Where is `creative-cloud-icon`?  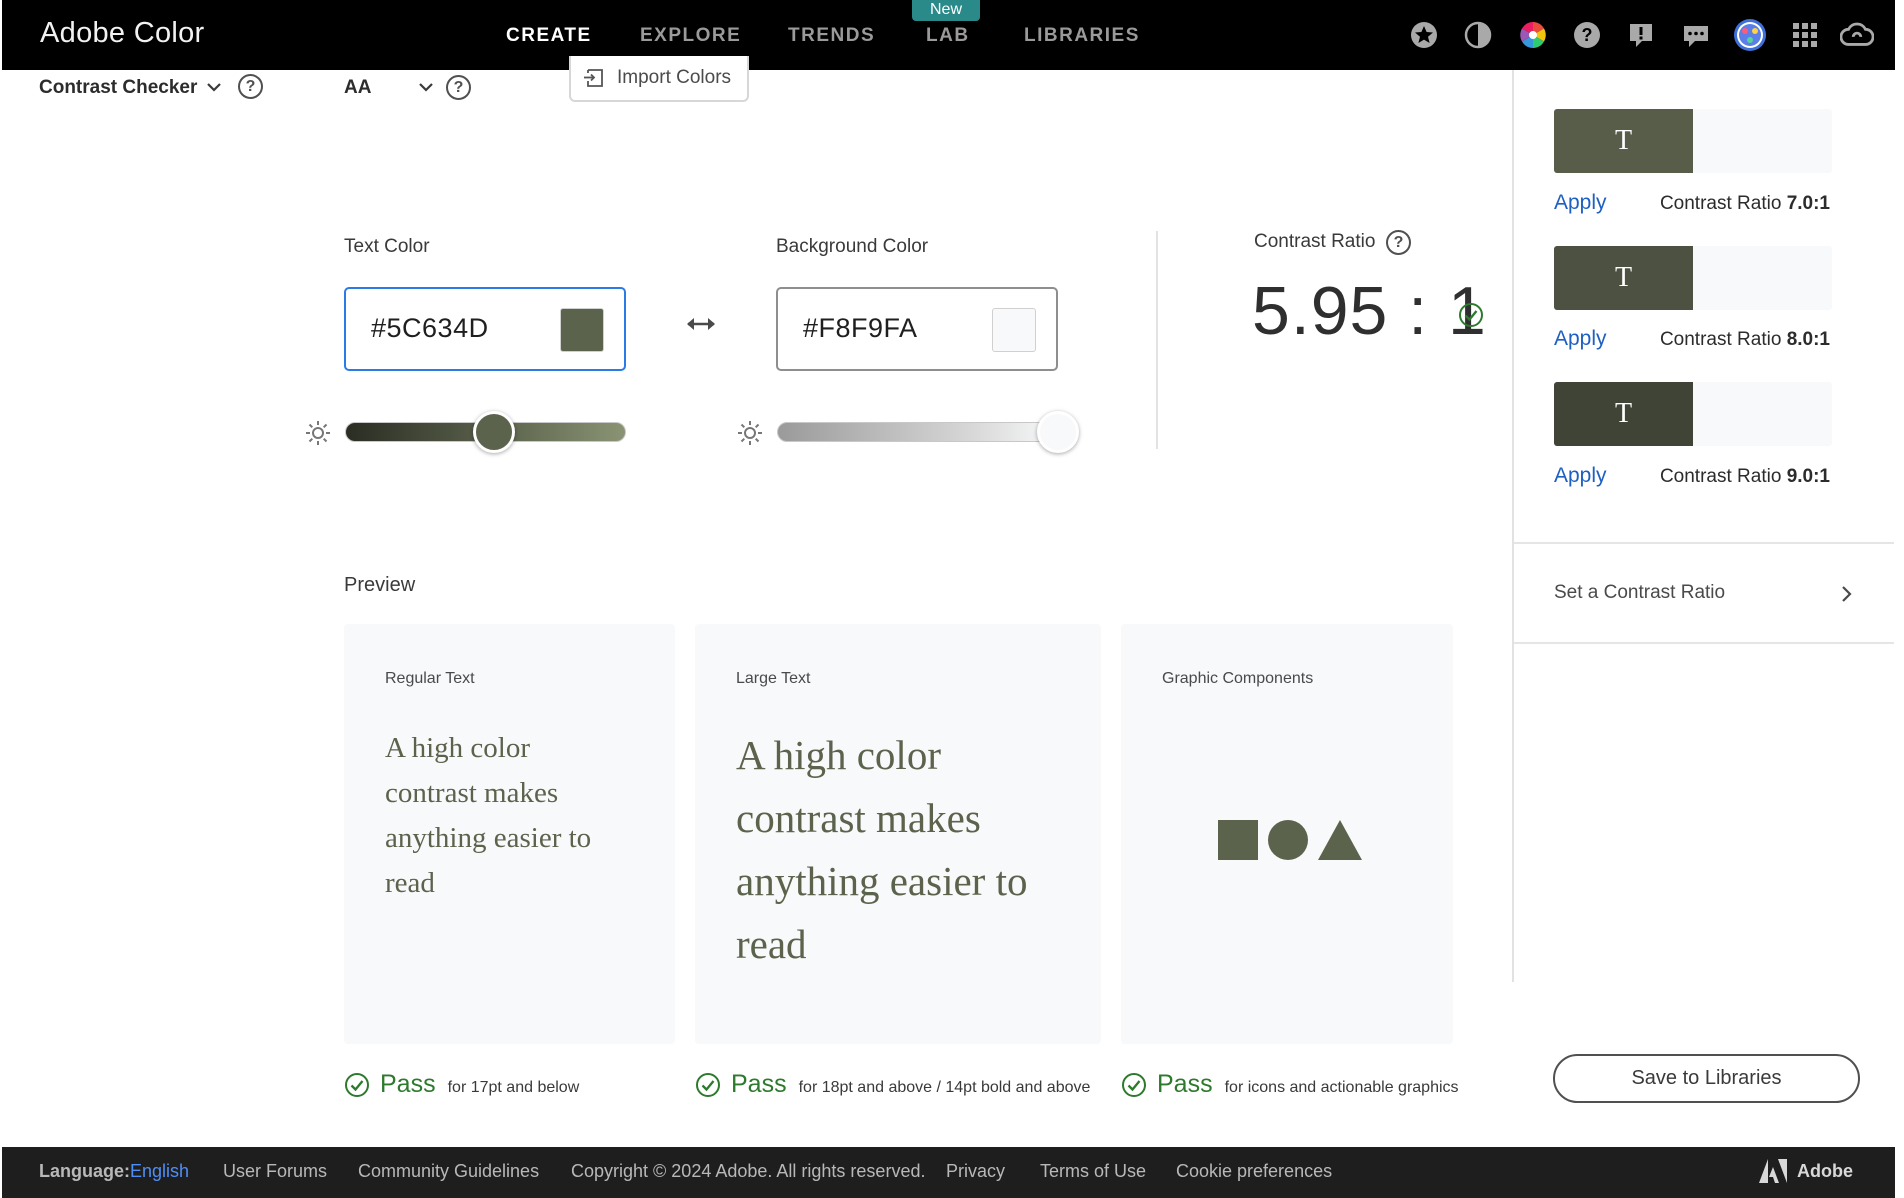 creative-cloud-icon is located at coordinates (1857, 35).